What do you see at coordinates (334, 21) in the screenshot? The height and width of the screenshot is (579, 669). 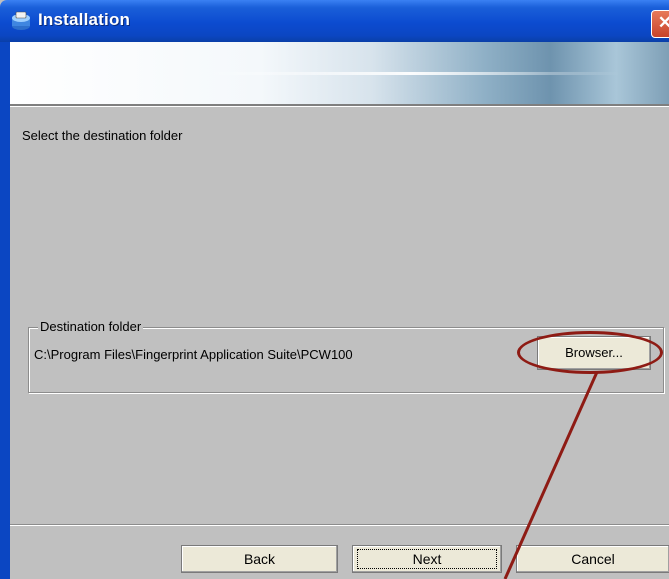 I see `title-bar: Installation ✕` at bounding box center [334, 21].